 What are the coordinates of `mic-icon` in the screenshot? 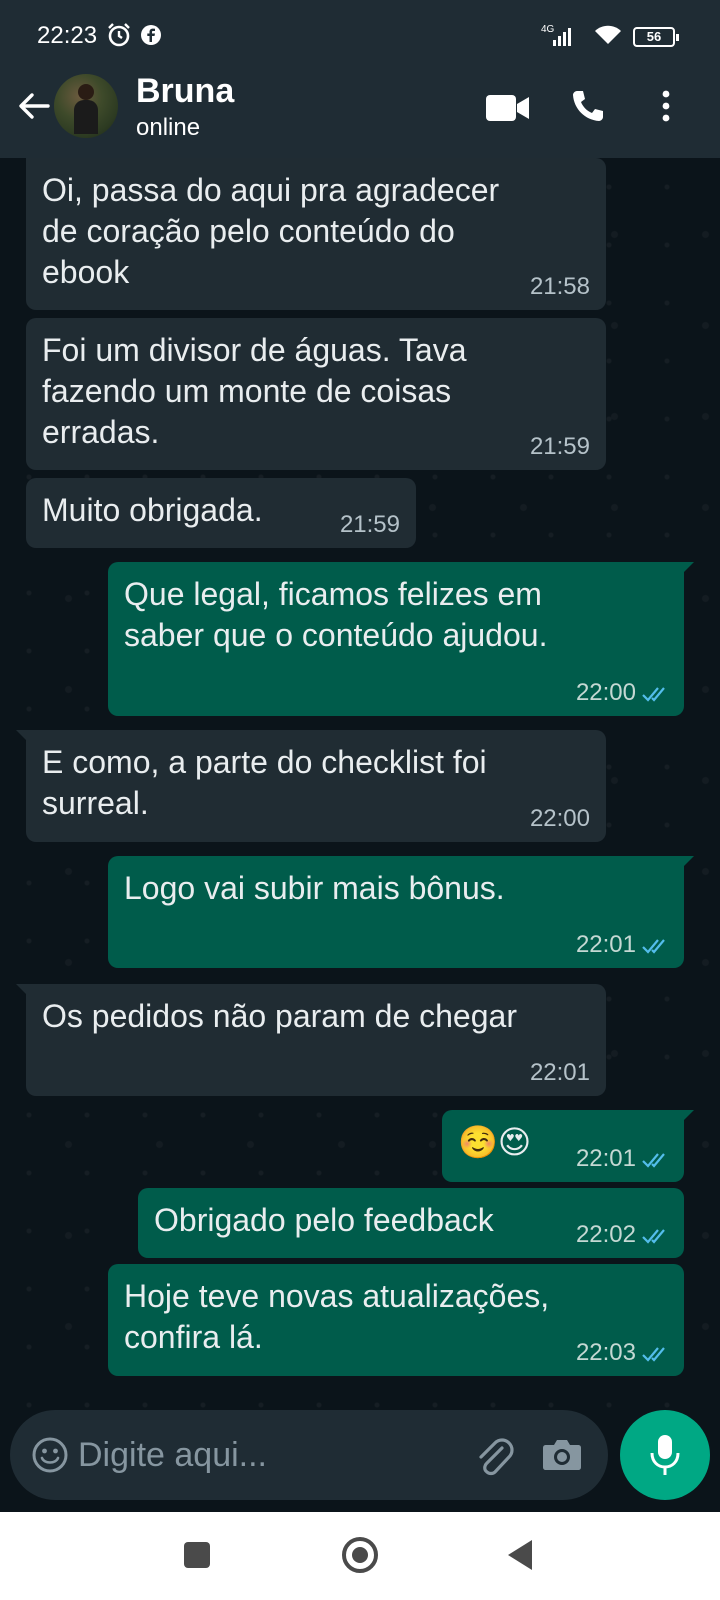 It's located at (665, 1455).